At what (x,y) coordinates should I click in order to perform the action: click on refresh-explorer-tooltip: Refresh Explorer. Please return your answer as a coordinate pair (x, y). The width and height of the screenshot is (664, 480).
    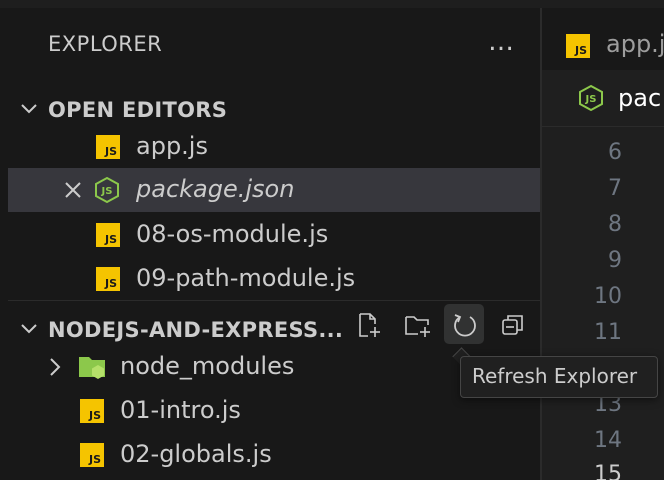
    Looking at the image, I should click on (559, 377).